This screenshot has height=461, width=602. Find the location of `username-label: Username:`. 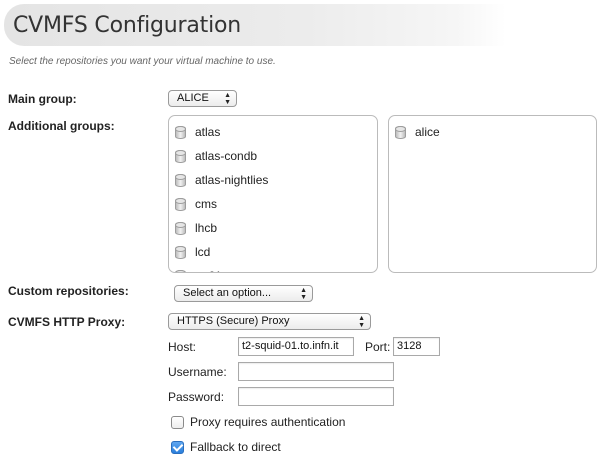

username-label: Username: is located at coordinates (197, 372).